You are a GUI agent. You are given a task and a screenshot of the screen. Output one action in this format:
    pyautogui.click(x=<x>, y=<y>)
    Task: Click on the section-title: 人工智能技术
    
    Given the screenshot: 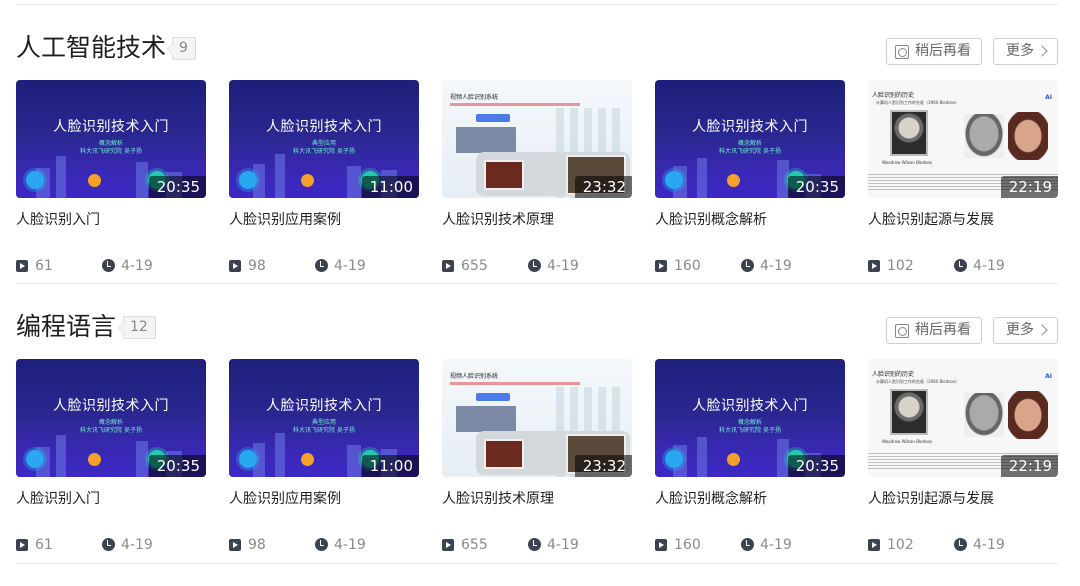 What is the action you would take?
    pyautogui.click(x=91, y=48)
    